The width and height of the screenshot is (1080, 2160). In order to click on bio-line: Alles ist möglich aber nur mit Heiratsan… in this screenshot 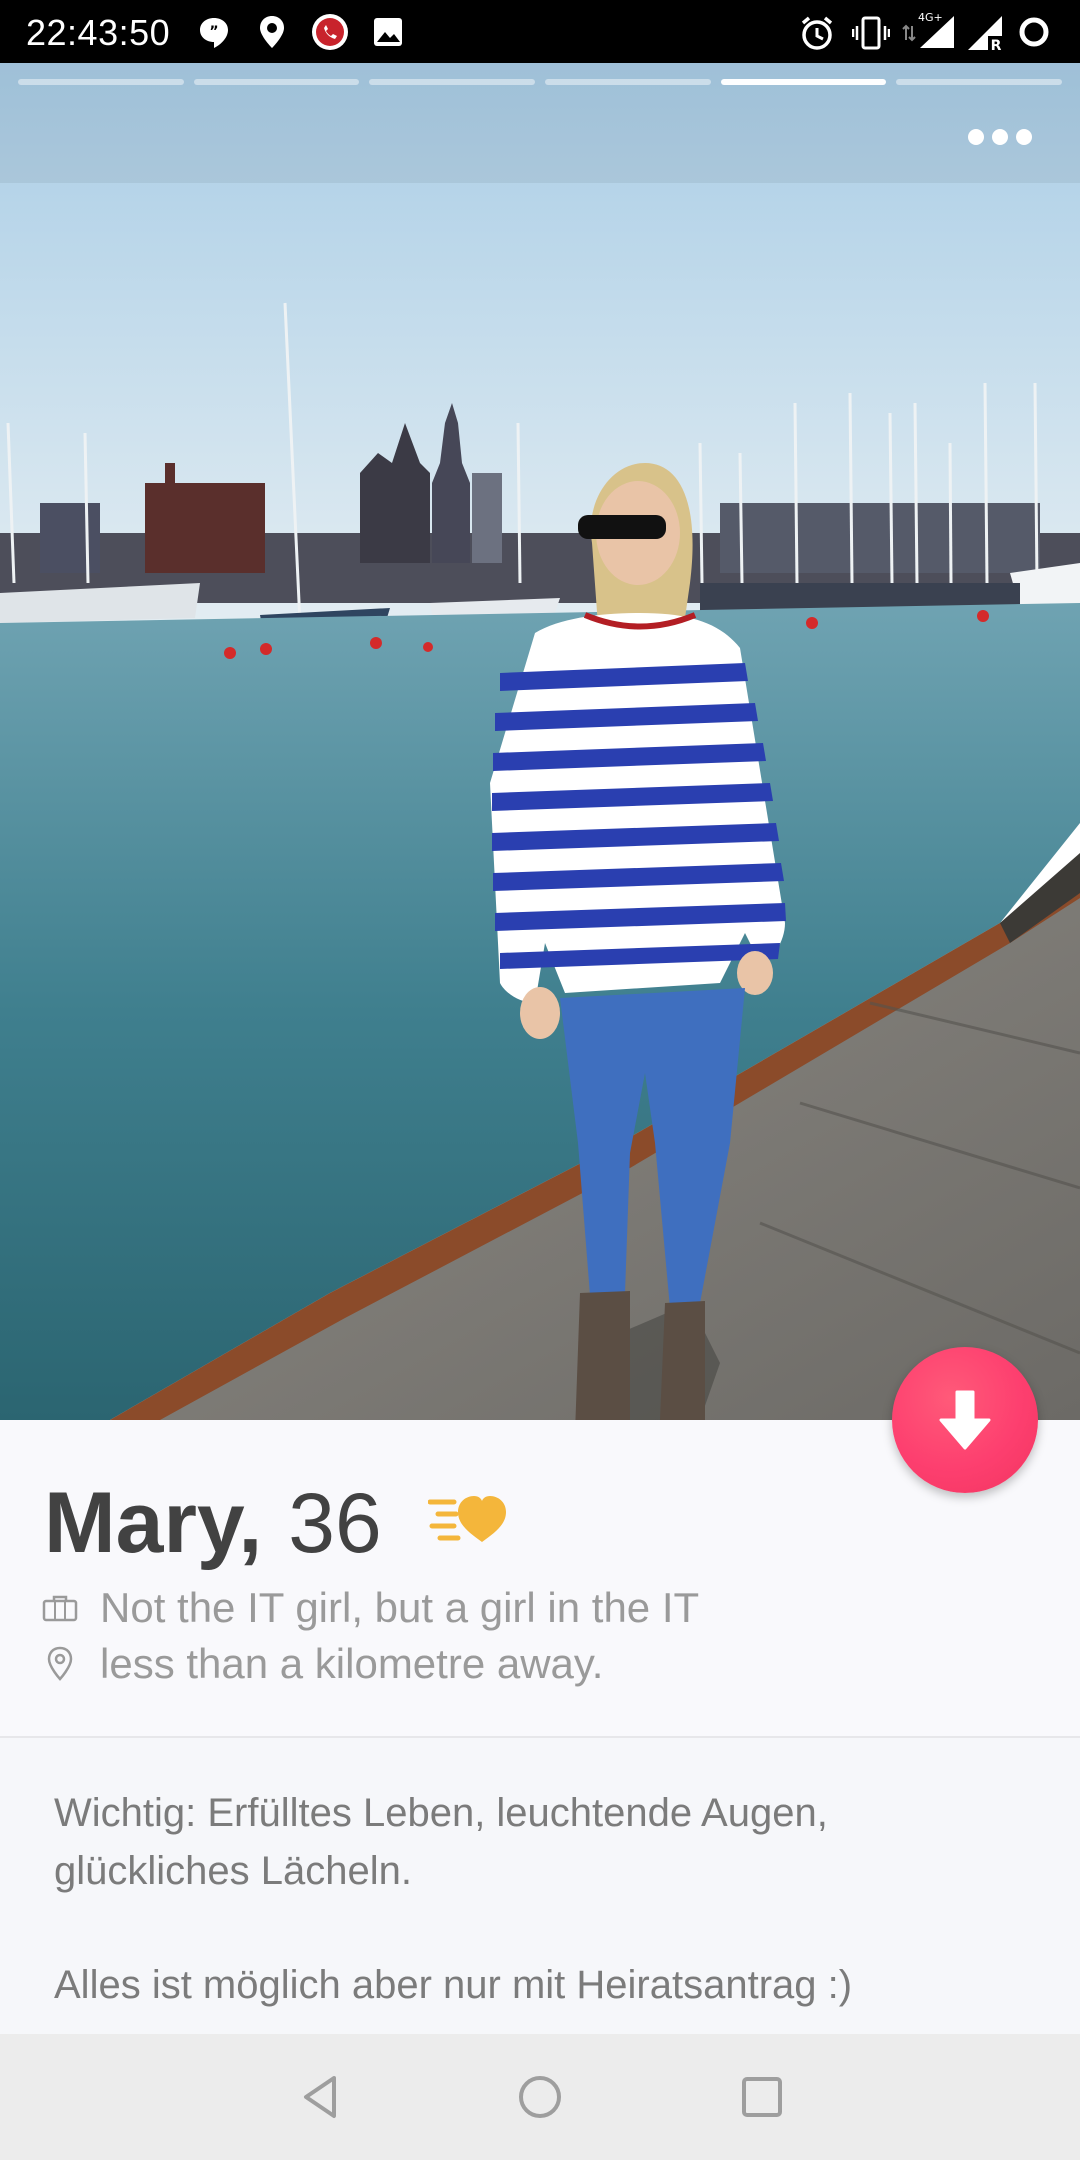, I will do `click(453, 1985)`.